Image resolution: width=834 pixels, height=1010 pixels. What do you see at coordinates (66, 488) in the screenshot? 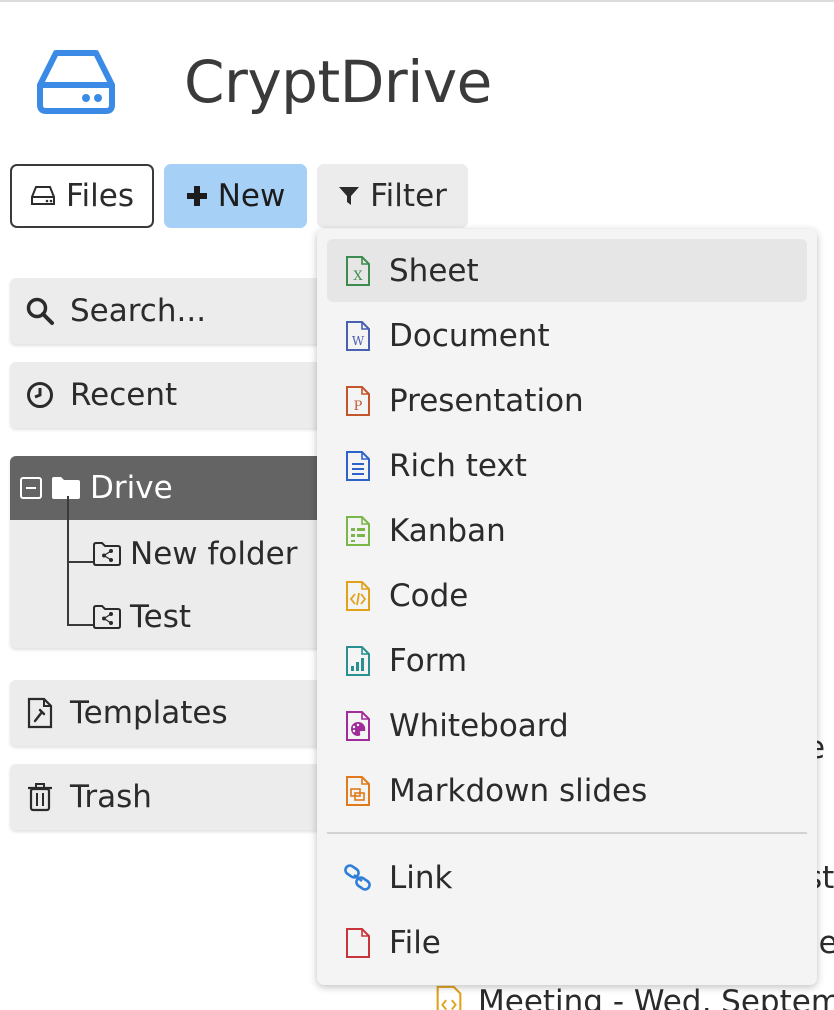
I see `folder-open-icon` at bounding box center [66, 488].